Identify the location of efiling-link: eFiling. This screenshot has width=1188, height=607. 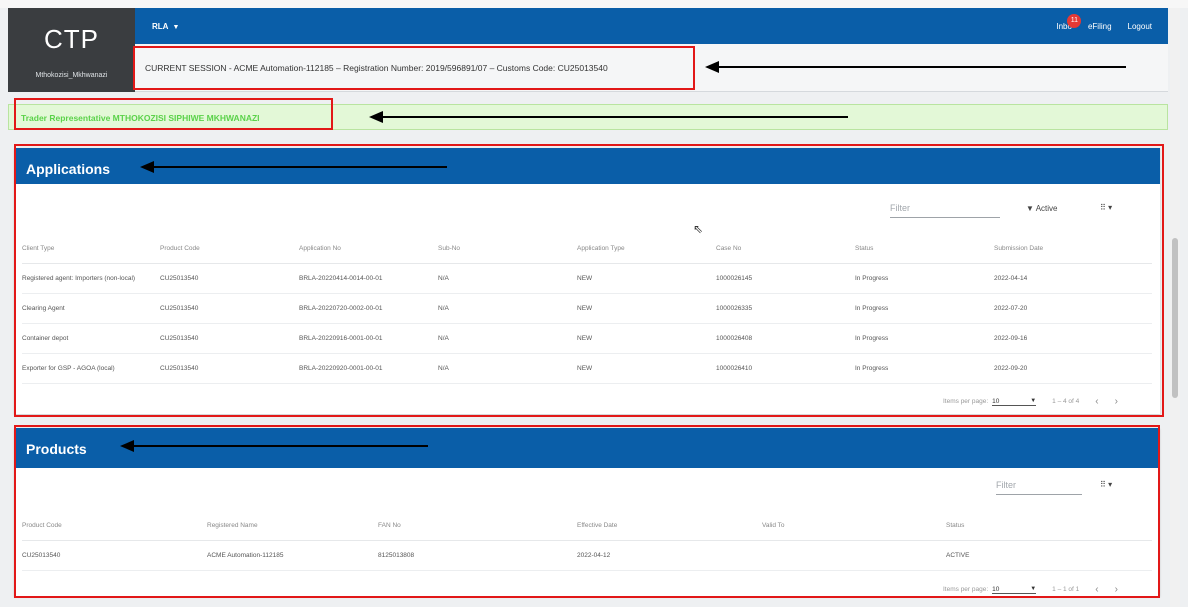
(1100, 26).